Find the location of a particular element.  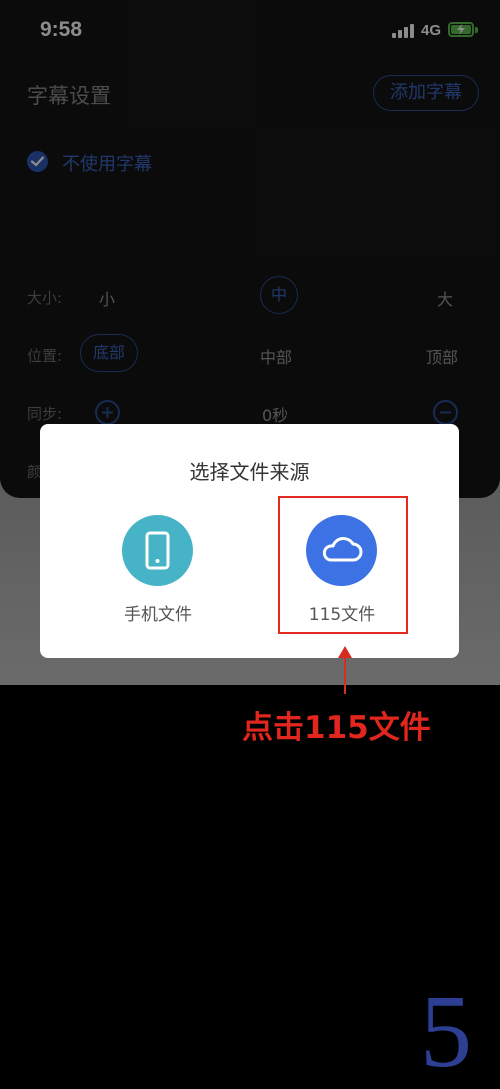

dialog-title: 选择文件来源 is located at coordinates (249, 472).